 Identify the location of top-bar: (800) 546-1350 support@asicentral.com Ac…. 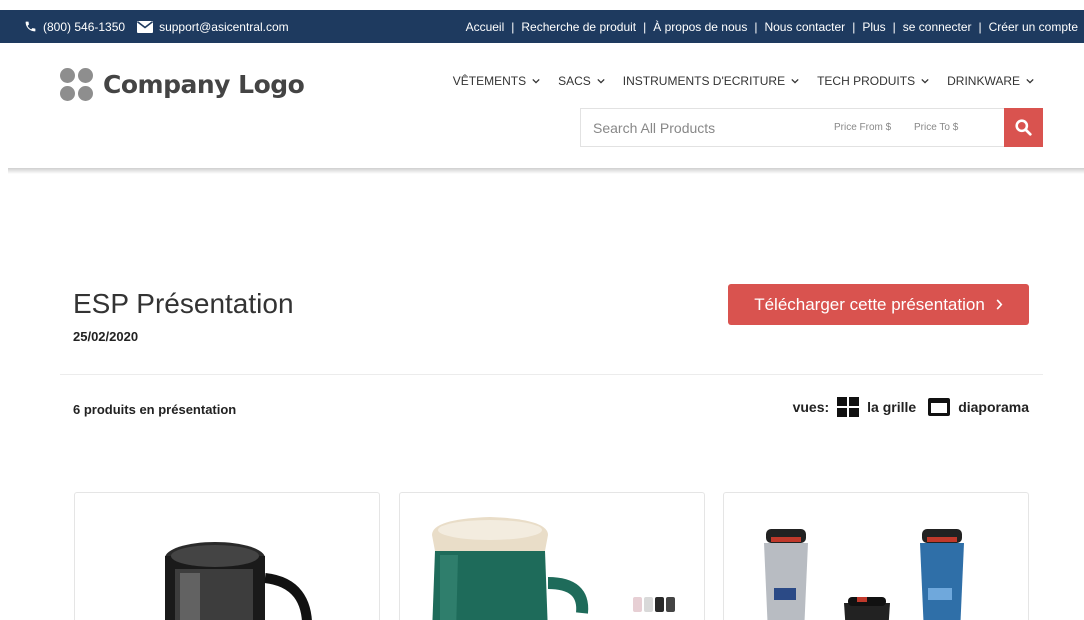
(542, 26).